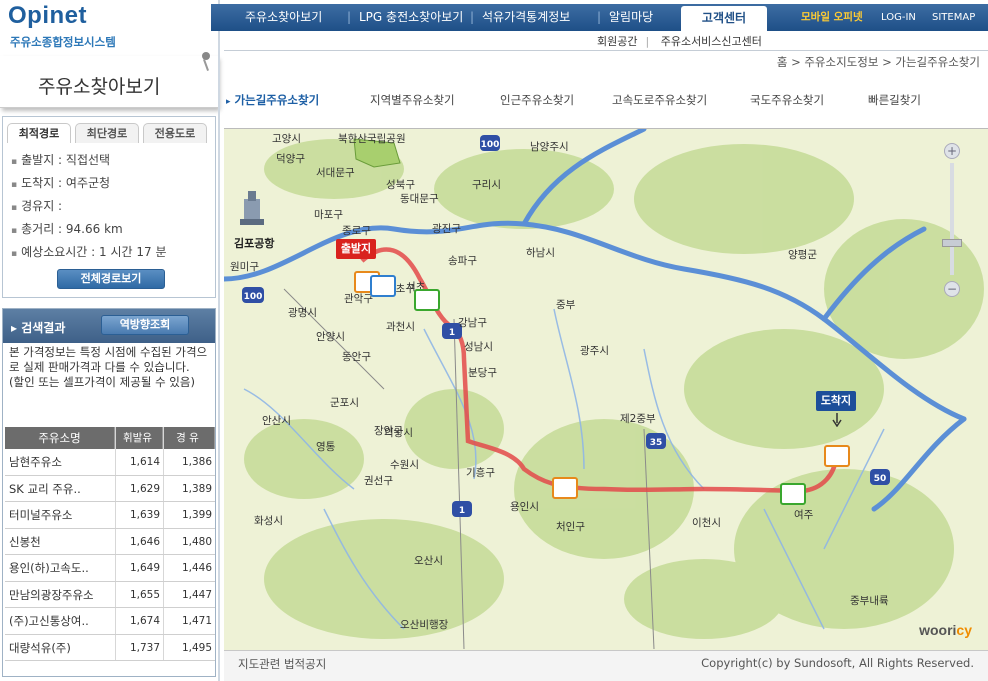  What do you see at coordinates (47, 16) in the screenshot?
I see `opinet-logo: Opinet` at bounding box center [47, 16].